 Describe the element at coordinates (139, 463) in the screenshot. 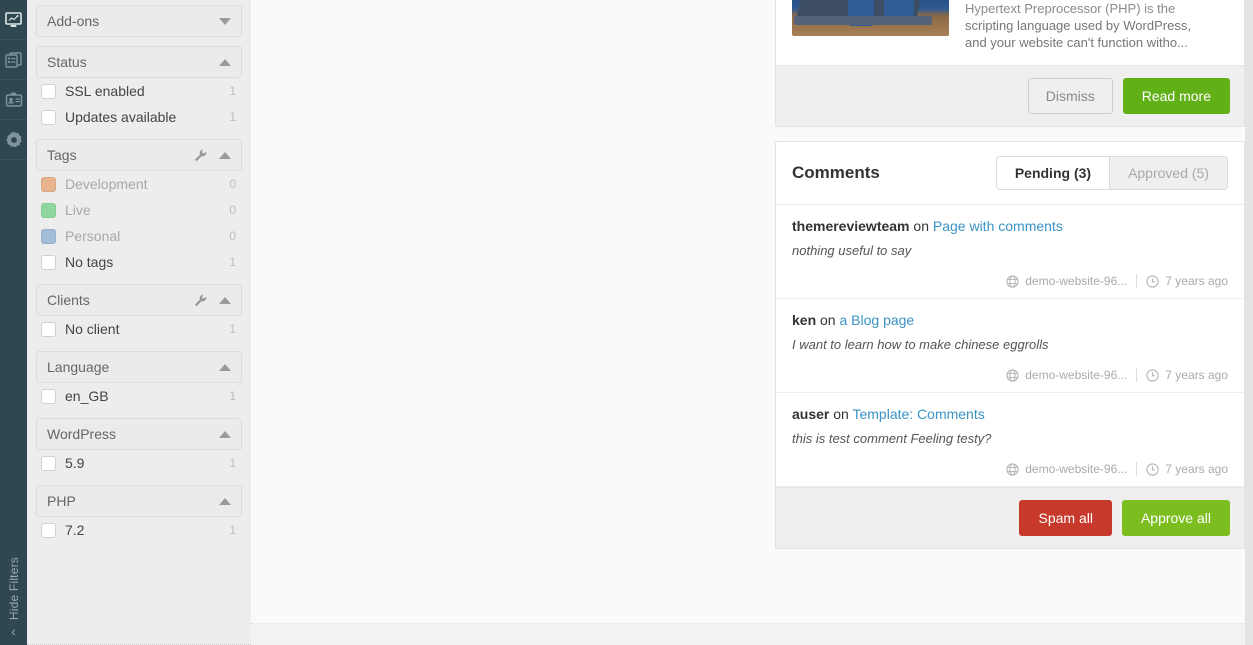

I see `filter-option: 5.9 1` at that location.